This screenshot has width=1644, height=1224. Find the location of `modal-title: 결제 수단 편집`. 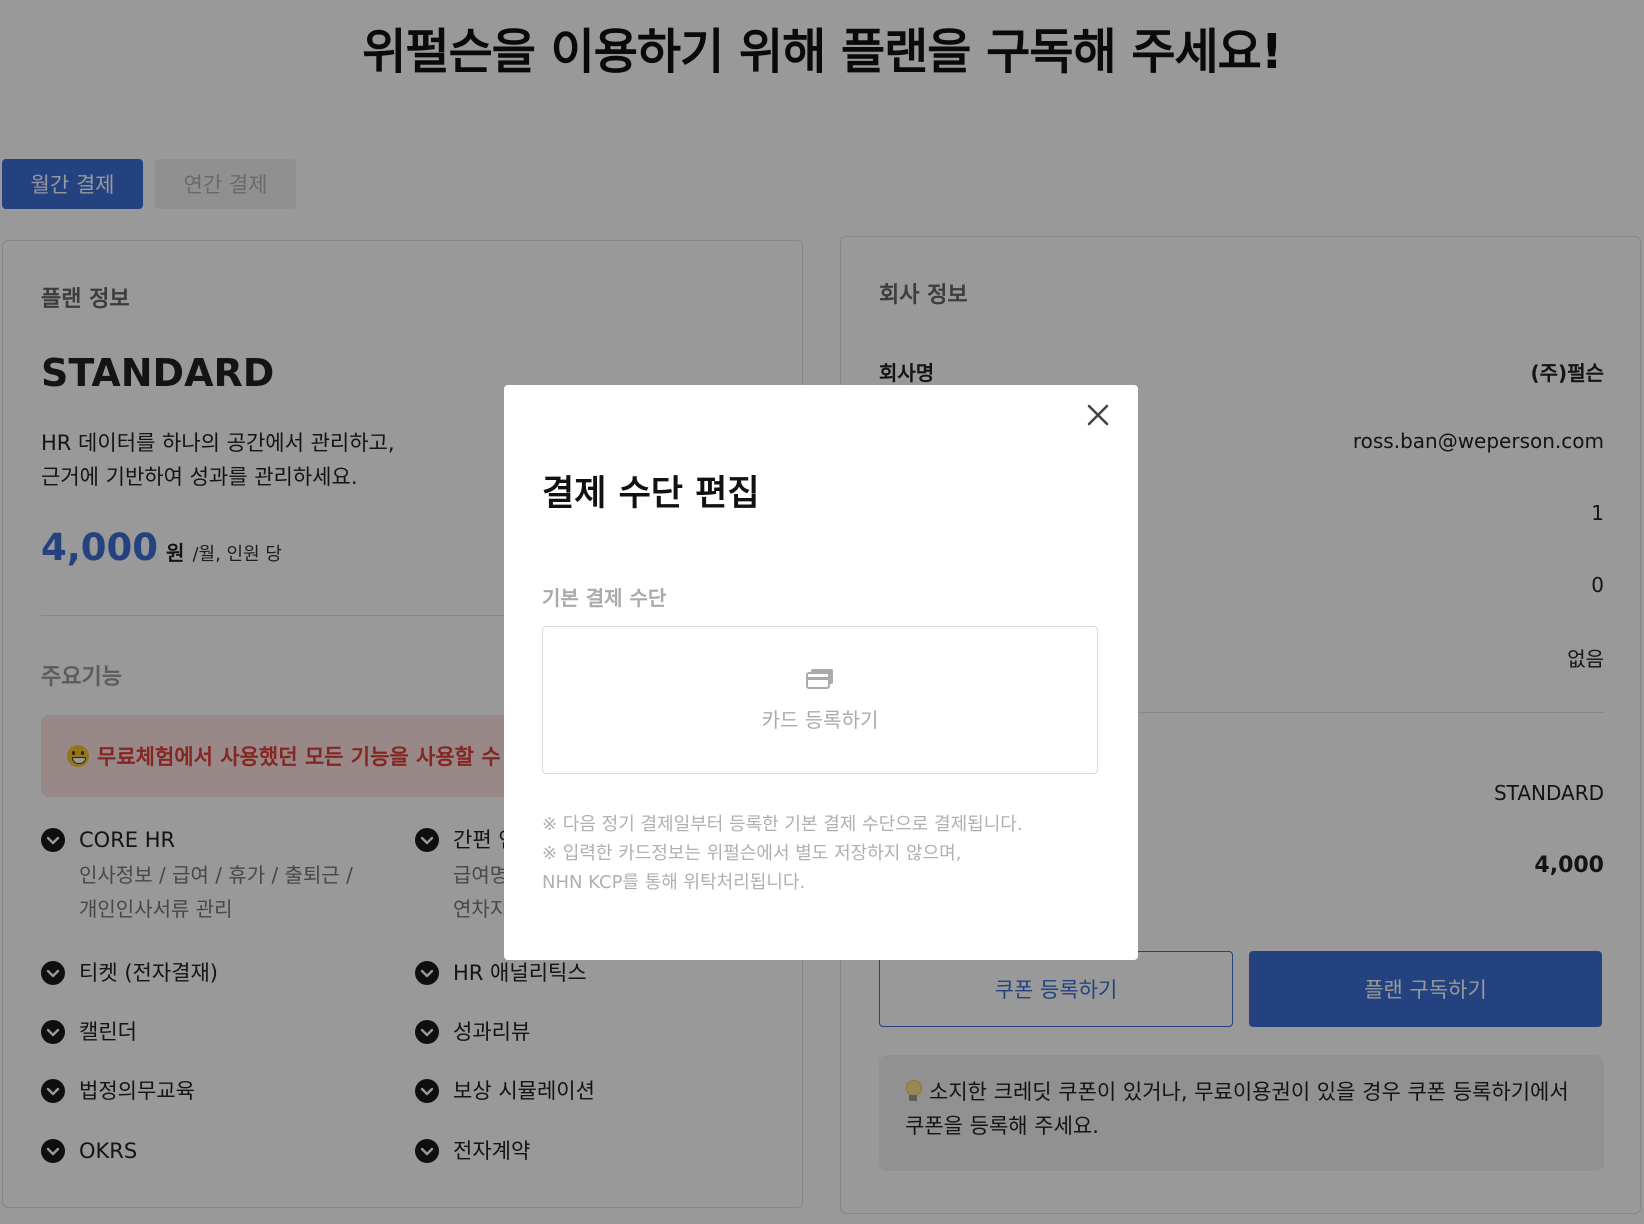

modal-title: 결제 수단 편집 is located at coordinates (651, 494).